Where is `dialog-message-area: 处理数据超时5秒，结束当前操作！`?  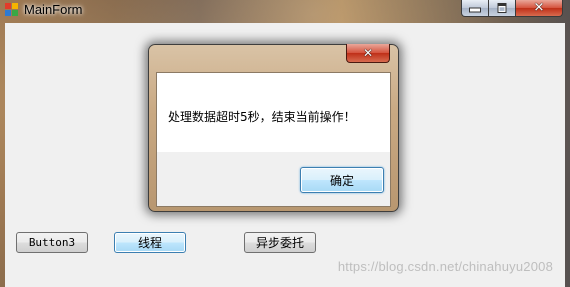 dialog-message-area: 处理数据超时5秒，结束当前操作！ is located at coordinates (273, 112).